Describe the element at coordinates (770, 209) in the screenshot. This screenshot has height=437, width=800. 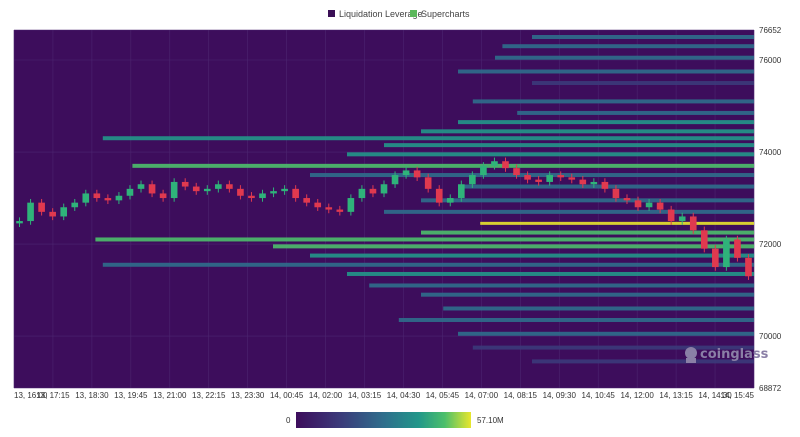
I see `y-axis: 76652 76000 74000 72000 70000 68872` at that location.